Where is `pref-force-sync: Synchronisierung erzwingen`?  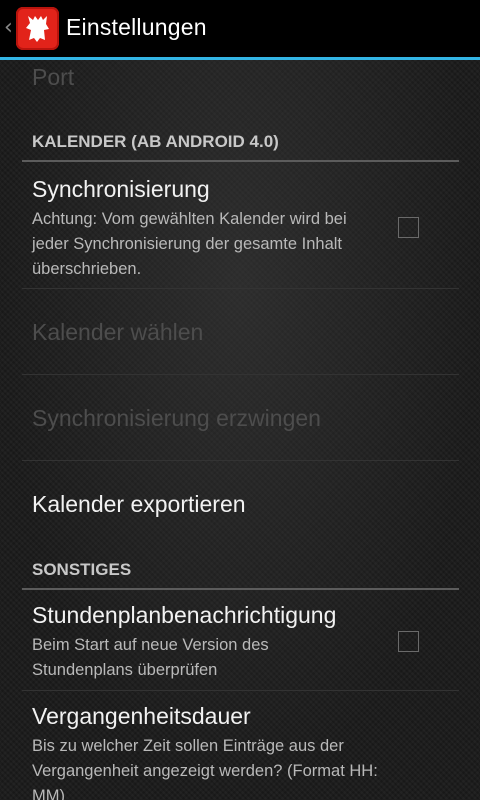
pref-force-sync: Synchronisierung erzwingen is located at coordinates (240, 417).